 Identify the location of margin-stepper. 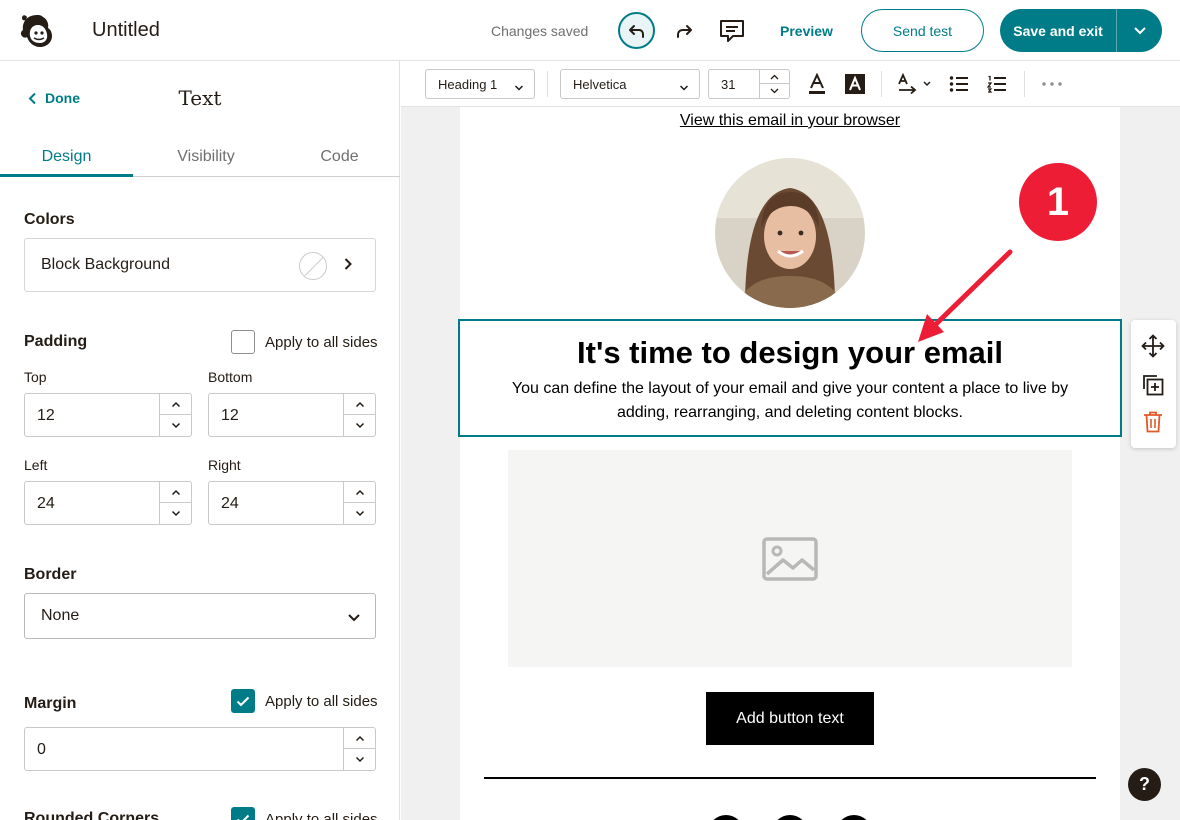
(359, 749).